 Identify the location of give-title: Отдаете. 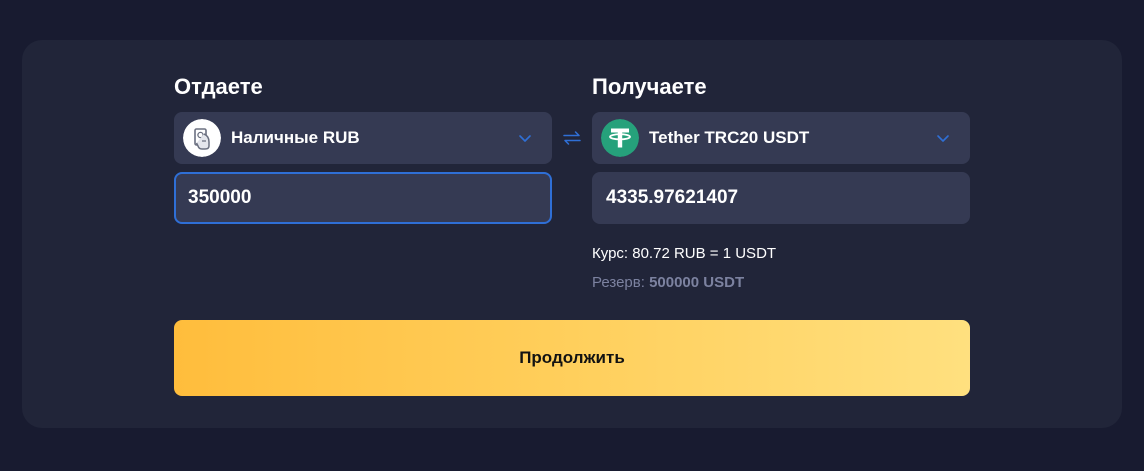
(218, 86).